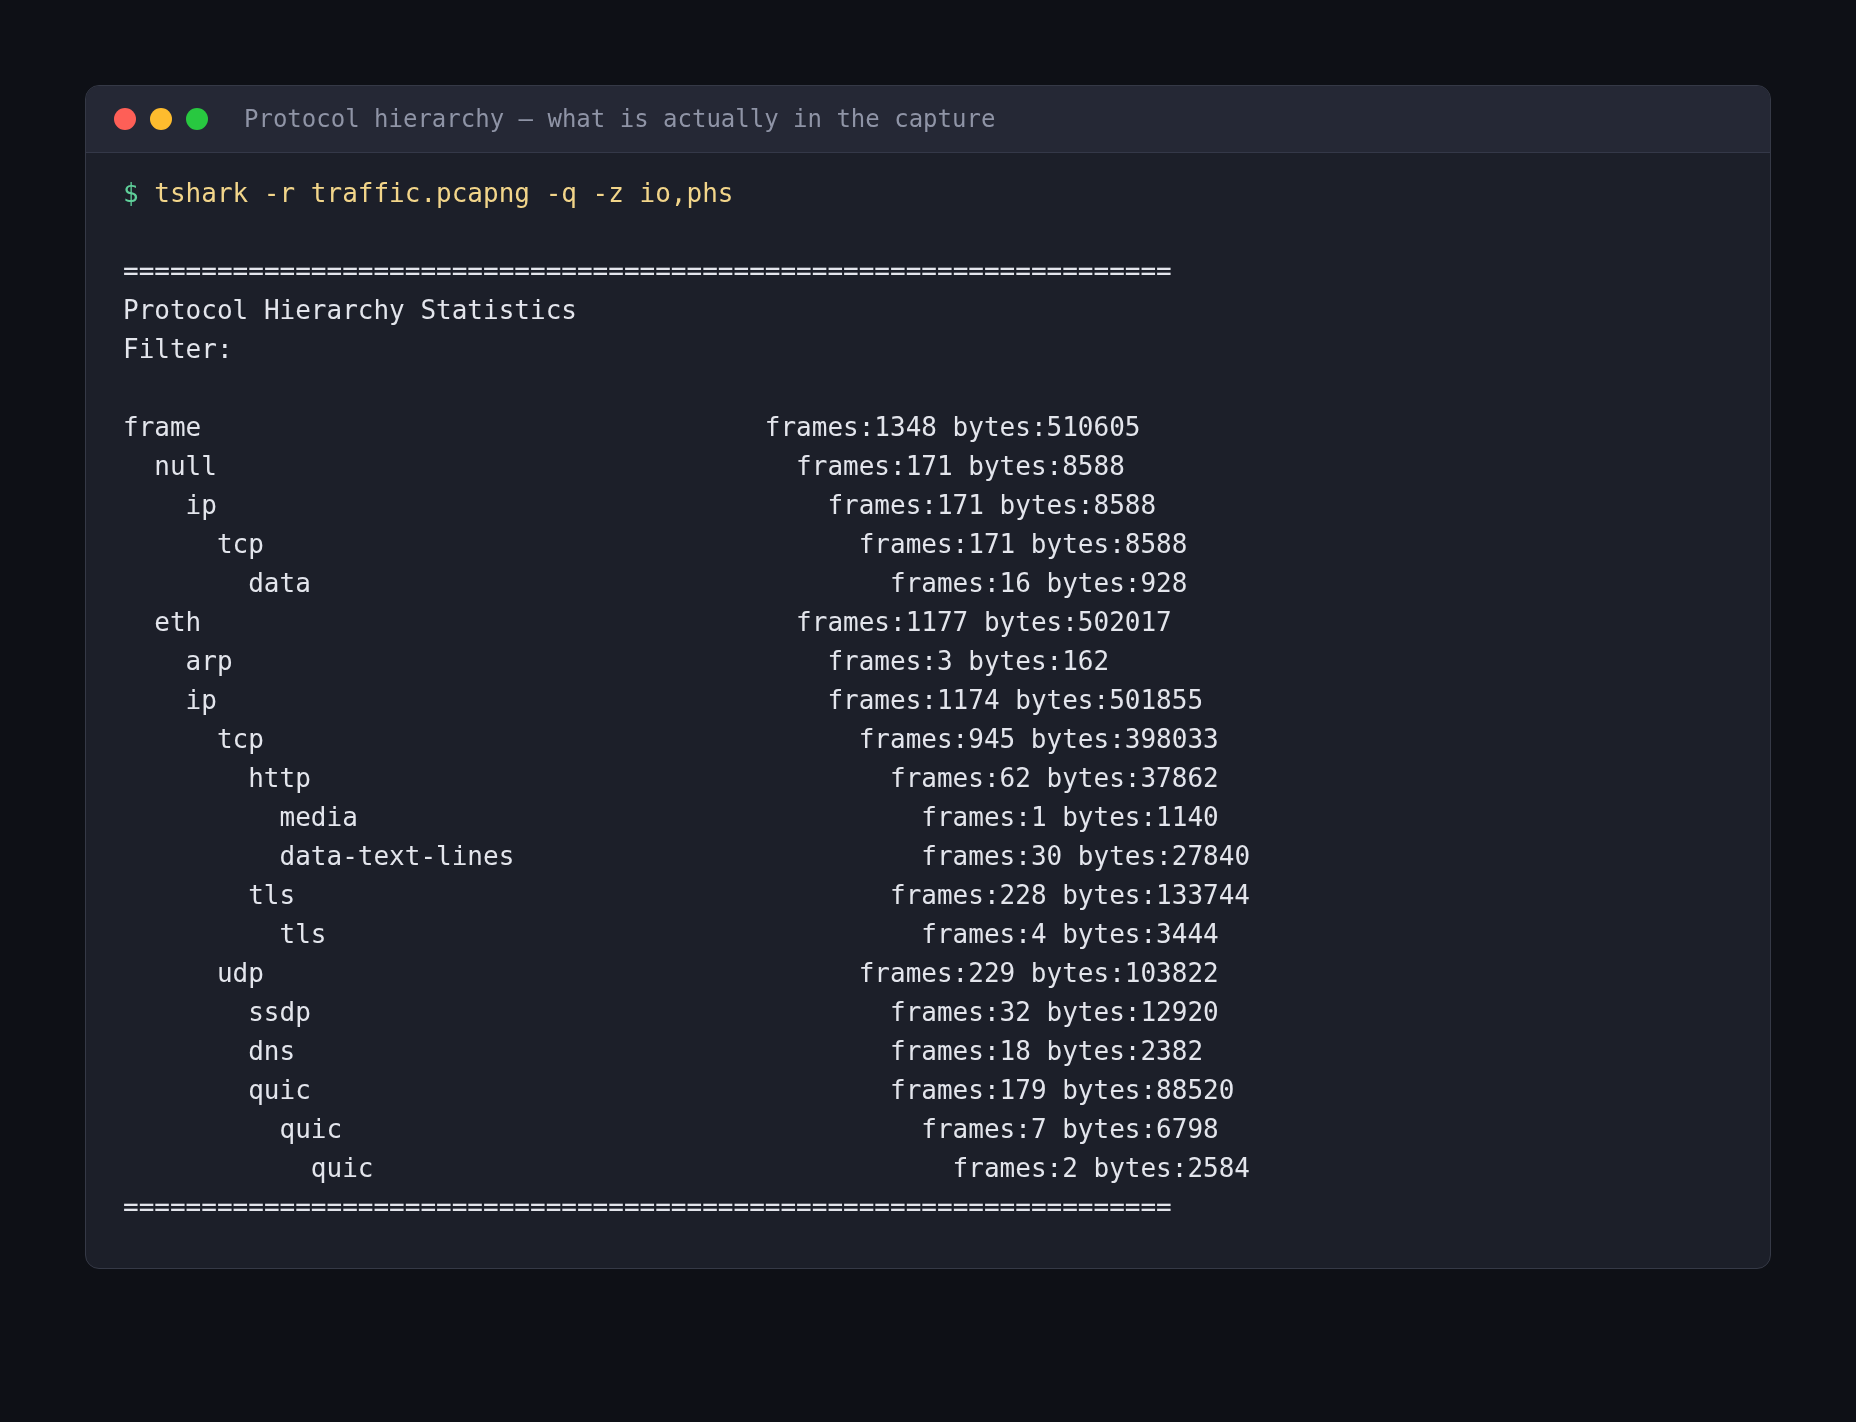 The image size is (1856, 1422). Describe the element at coordinates (178, 622) in the screenshot. I see `protocol-name: eth` at that location.